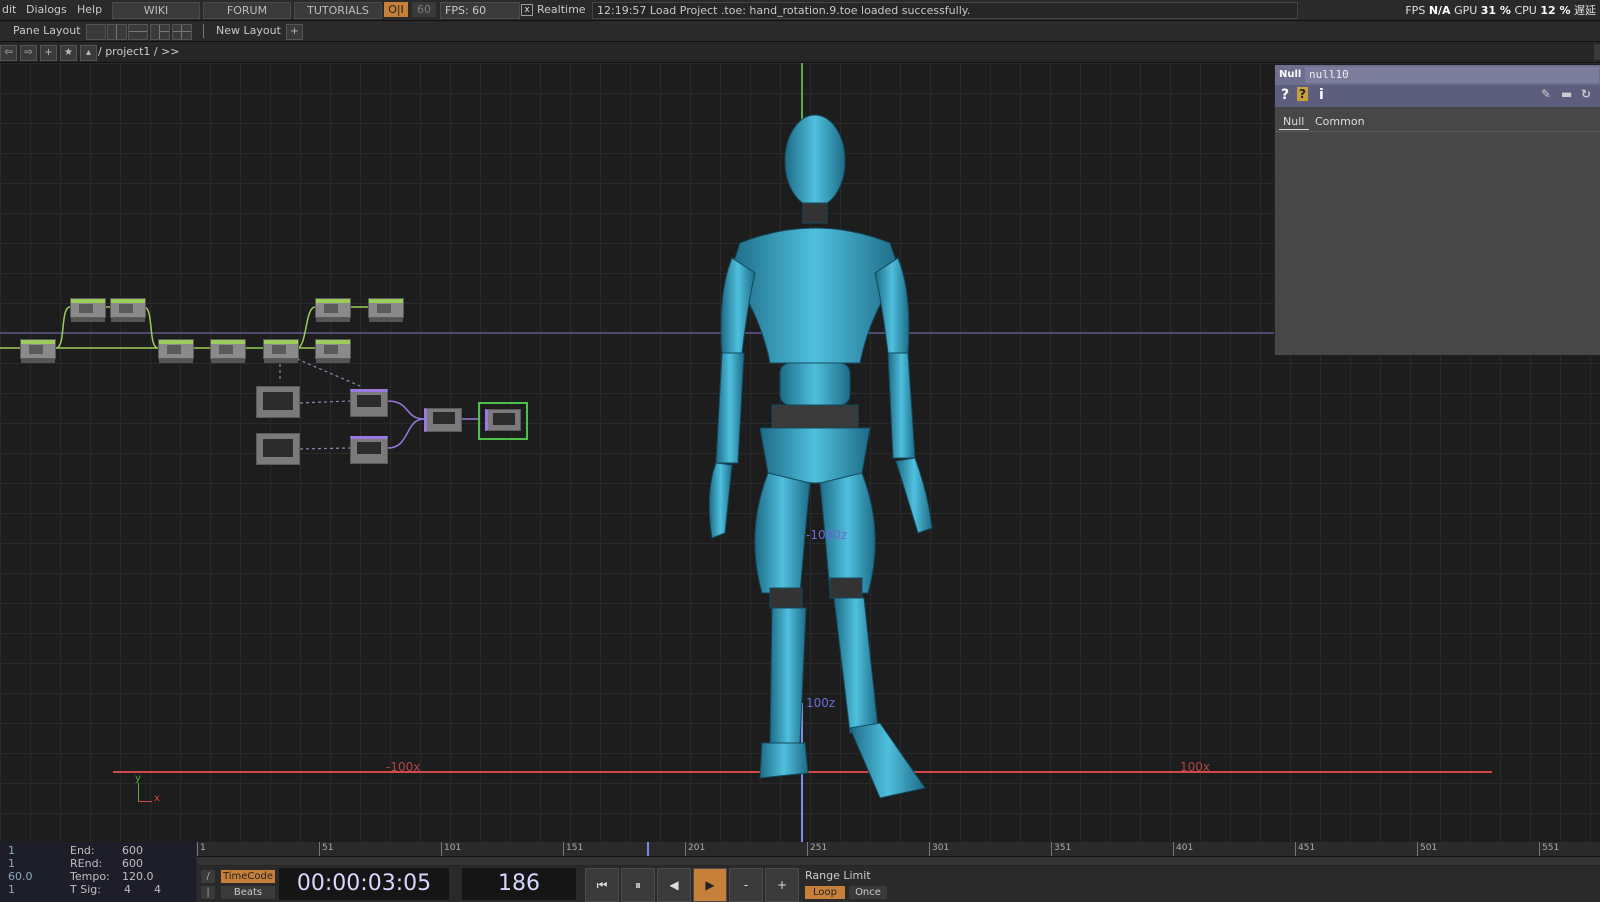  What do you see at coordinates (294, 32) in the screenshot?
I see `add-layout-button: +` at bounding box center [294, 32].